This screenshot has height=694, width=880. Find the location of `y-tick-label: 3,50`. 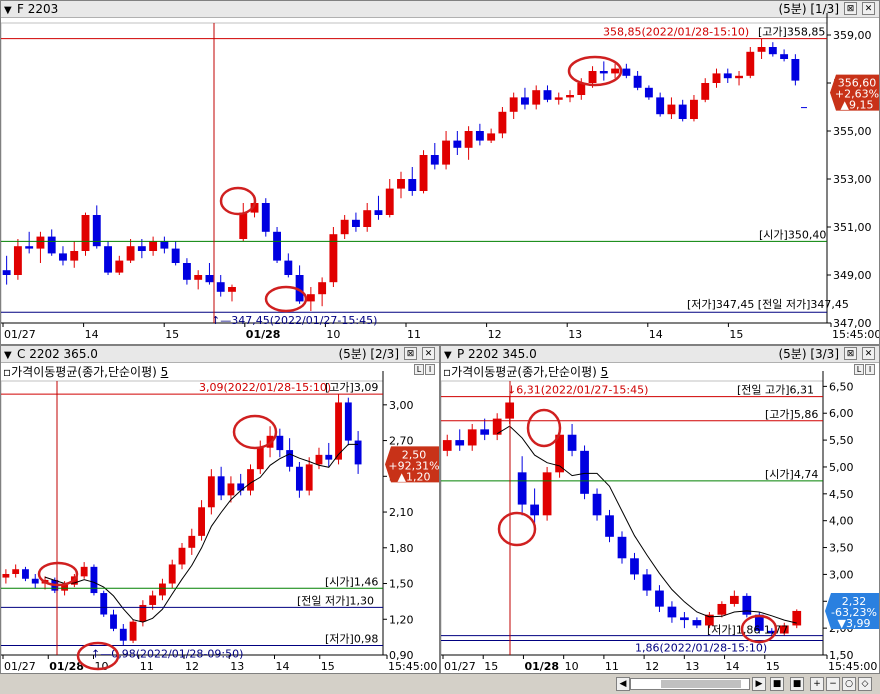

y-tick-label: 3,50 is located at coordinates (841, 548).